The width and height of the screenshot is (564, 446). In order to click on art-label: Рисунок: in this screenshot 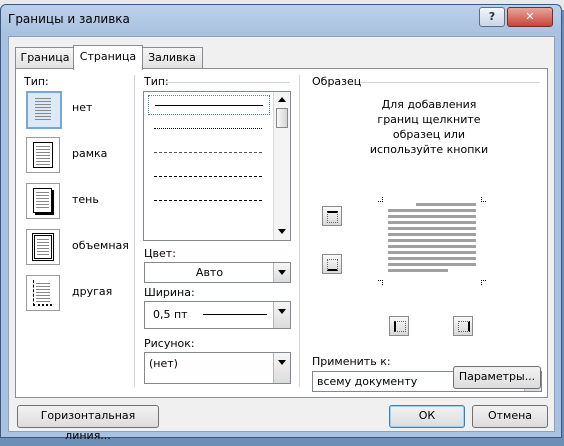, I will do `click(169, 343)`.